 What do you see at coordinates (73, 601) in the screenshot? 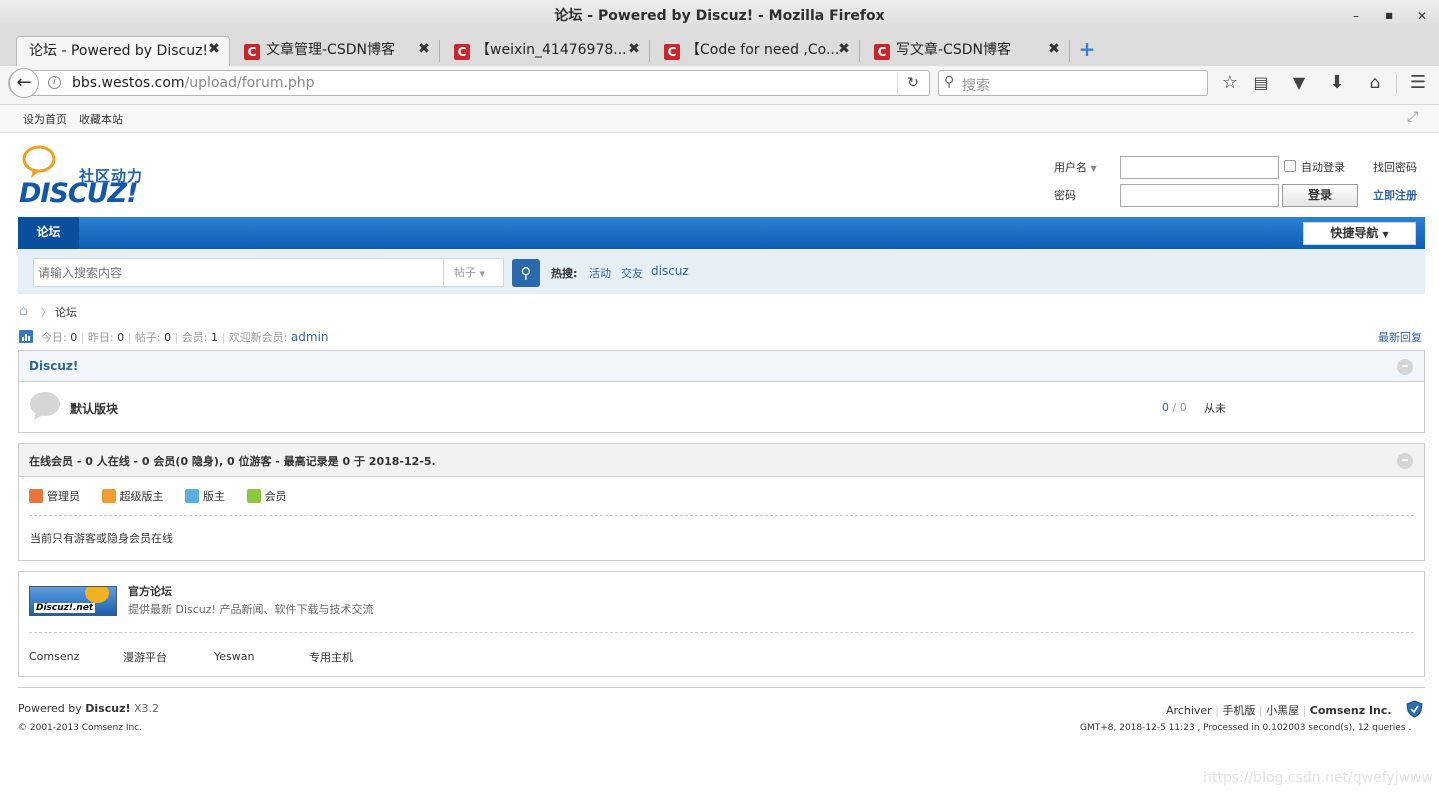
I see `discuz-net-banner: Discuz!.net` at bounding box center [73, 601].